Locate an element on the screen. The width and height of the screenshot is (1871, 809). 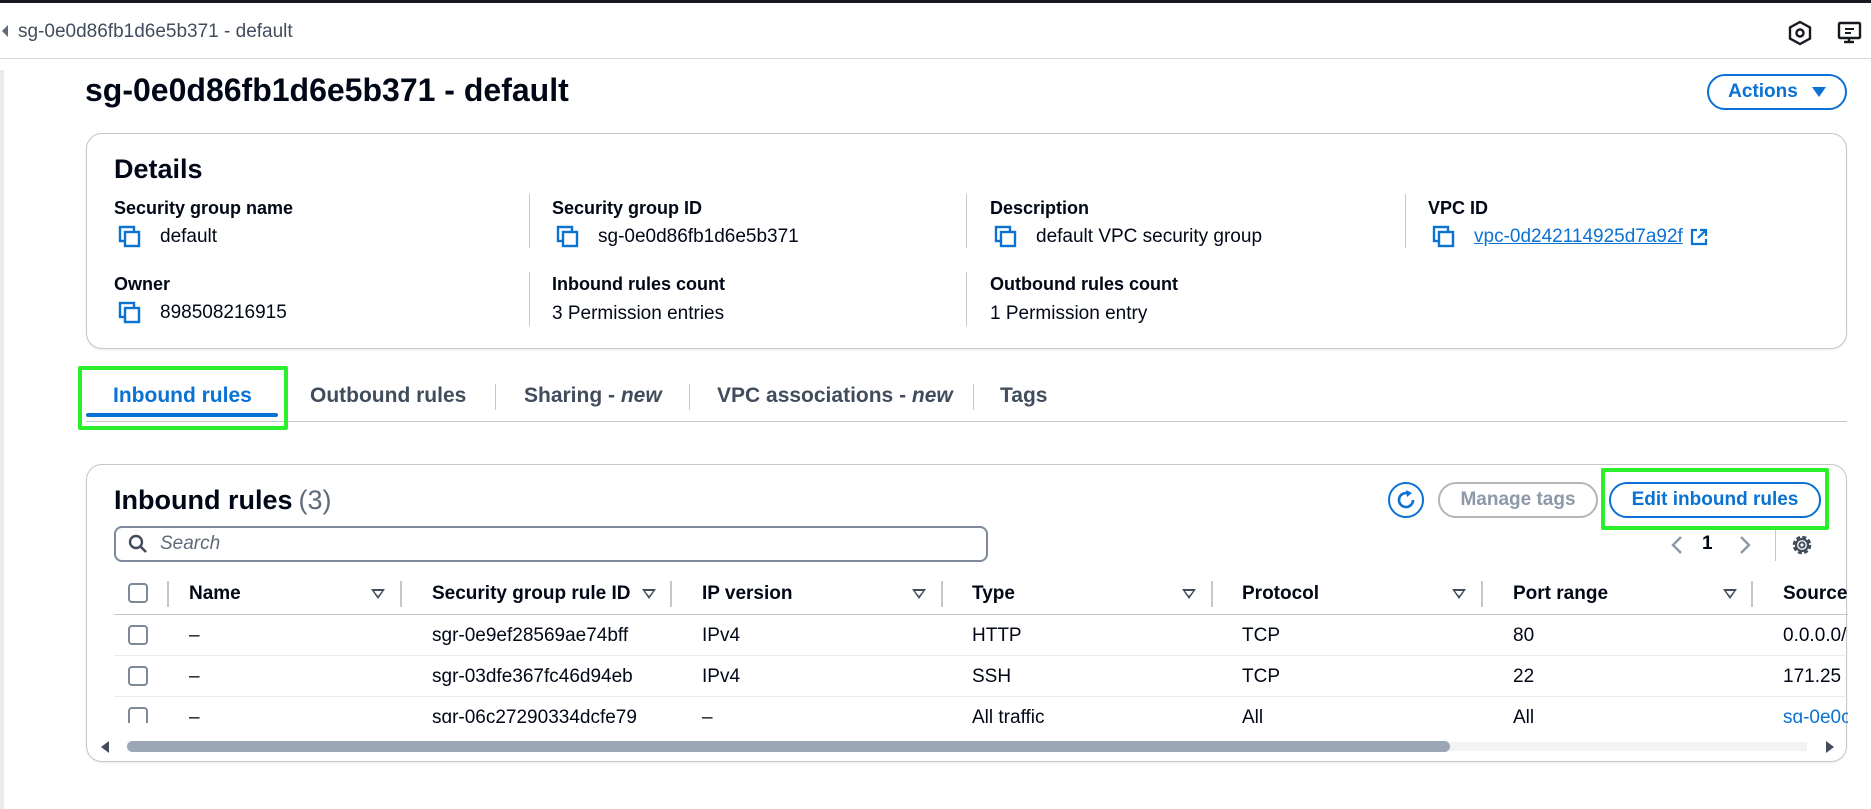
top-bar: sg-0e0d86fb1d6e5b371 - default is located at coordinates (935, 31).